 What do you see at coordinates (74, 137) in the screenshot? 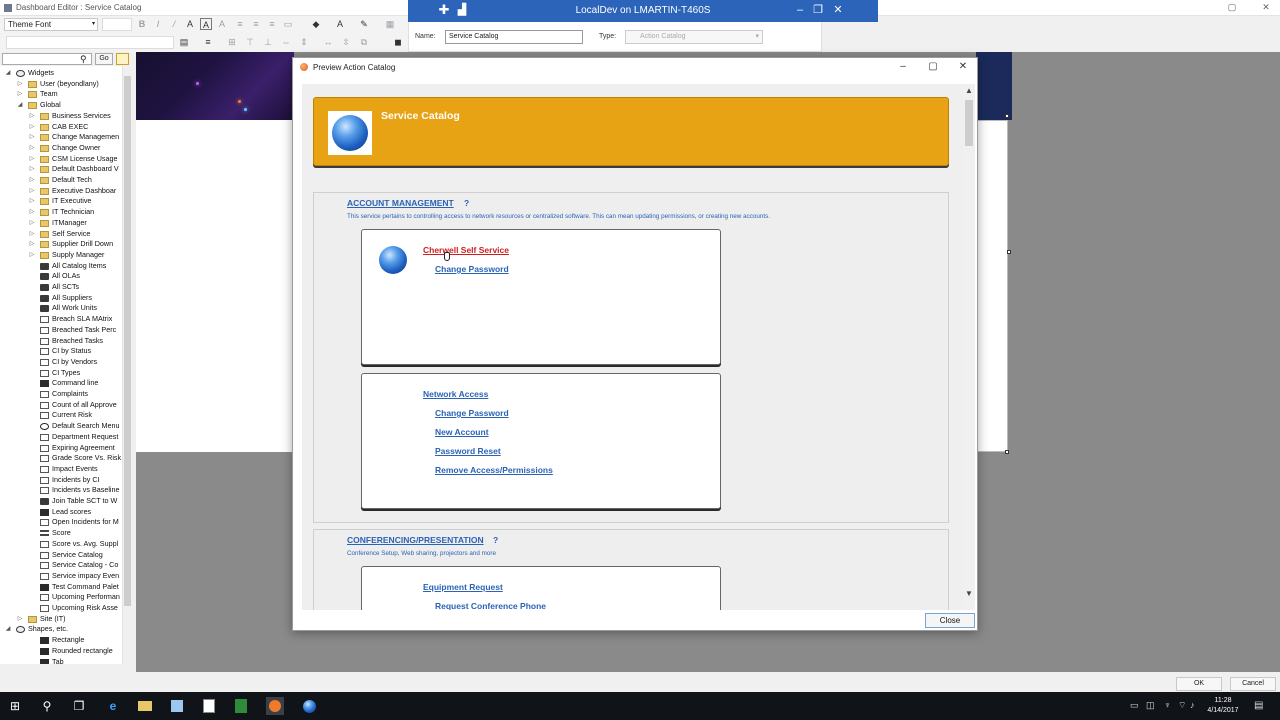
I see `tree-item: ▷ Change Managemen` at bounding box center [74, 137].